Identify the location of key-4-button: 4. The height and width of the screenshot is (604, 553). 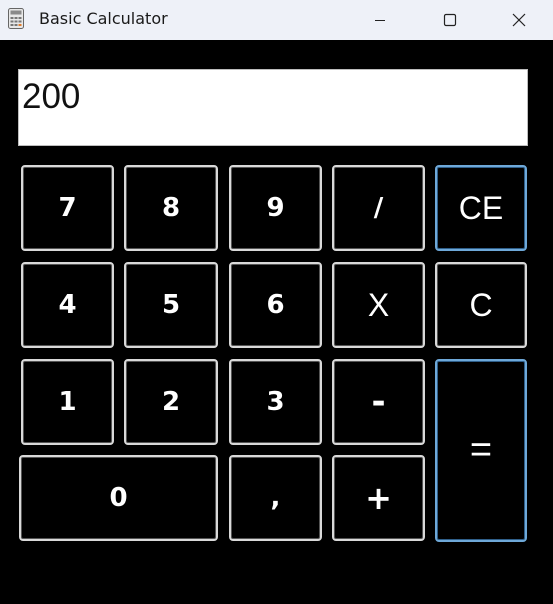
(67, 305).